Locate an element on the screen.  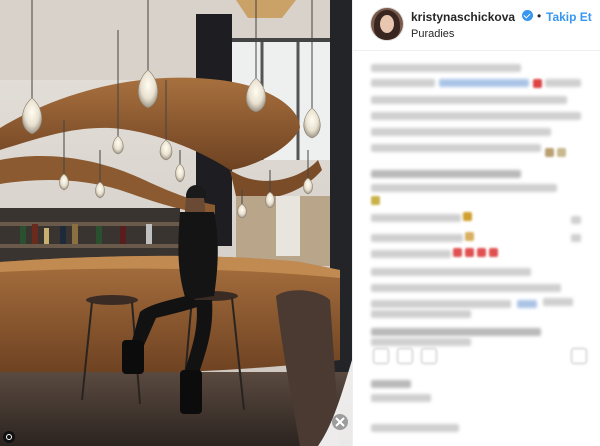
follow-button: Takip Et is located at coordinates (569, 17).